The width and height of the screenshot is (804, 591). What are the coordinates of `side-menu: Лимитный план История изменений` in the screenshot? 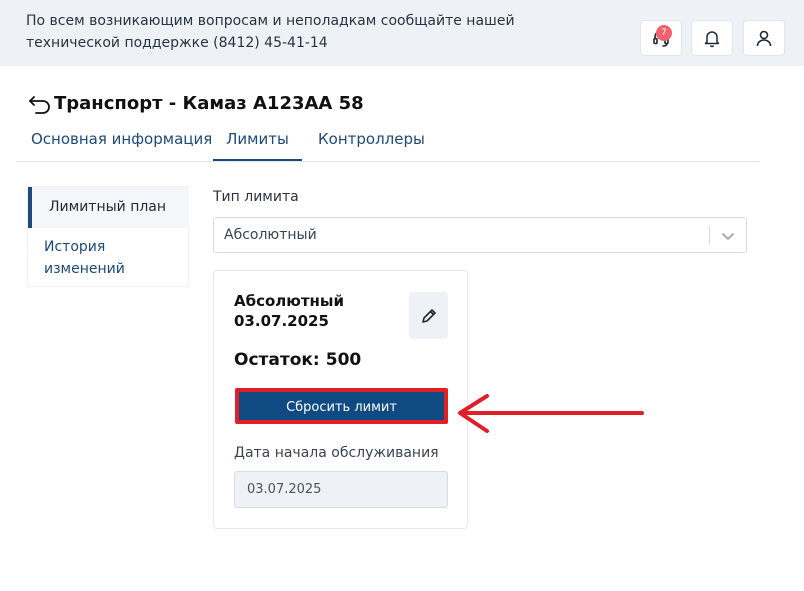 It's located at (108, 236).